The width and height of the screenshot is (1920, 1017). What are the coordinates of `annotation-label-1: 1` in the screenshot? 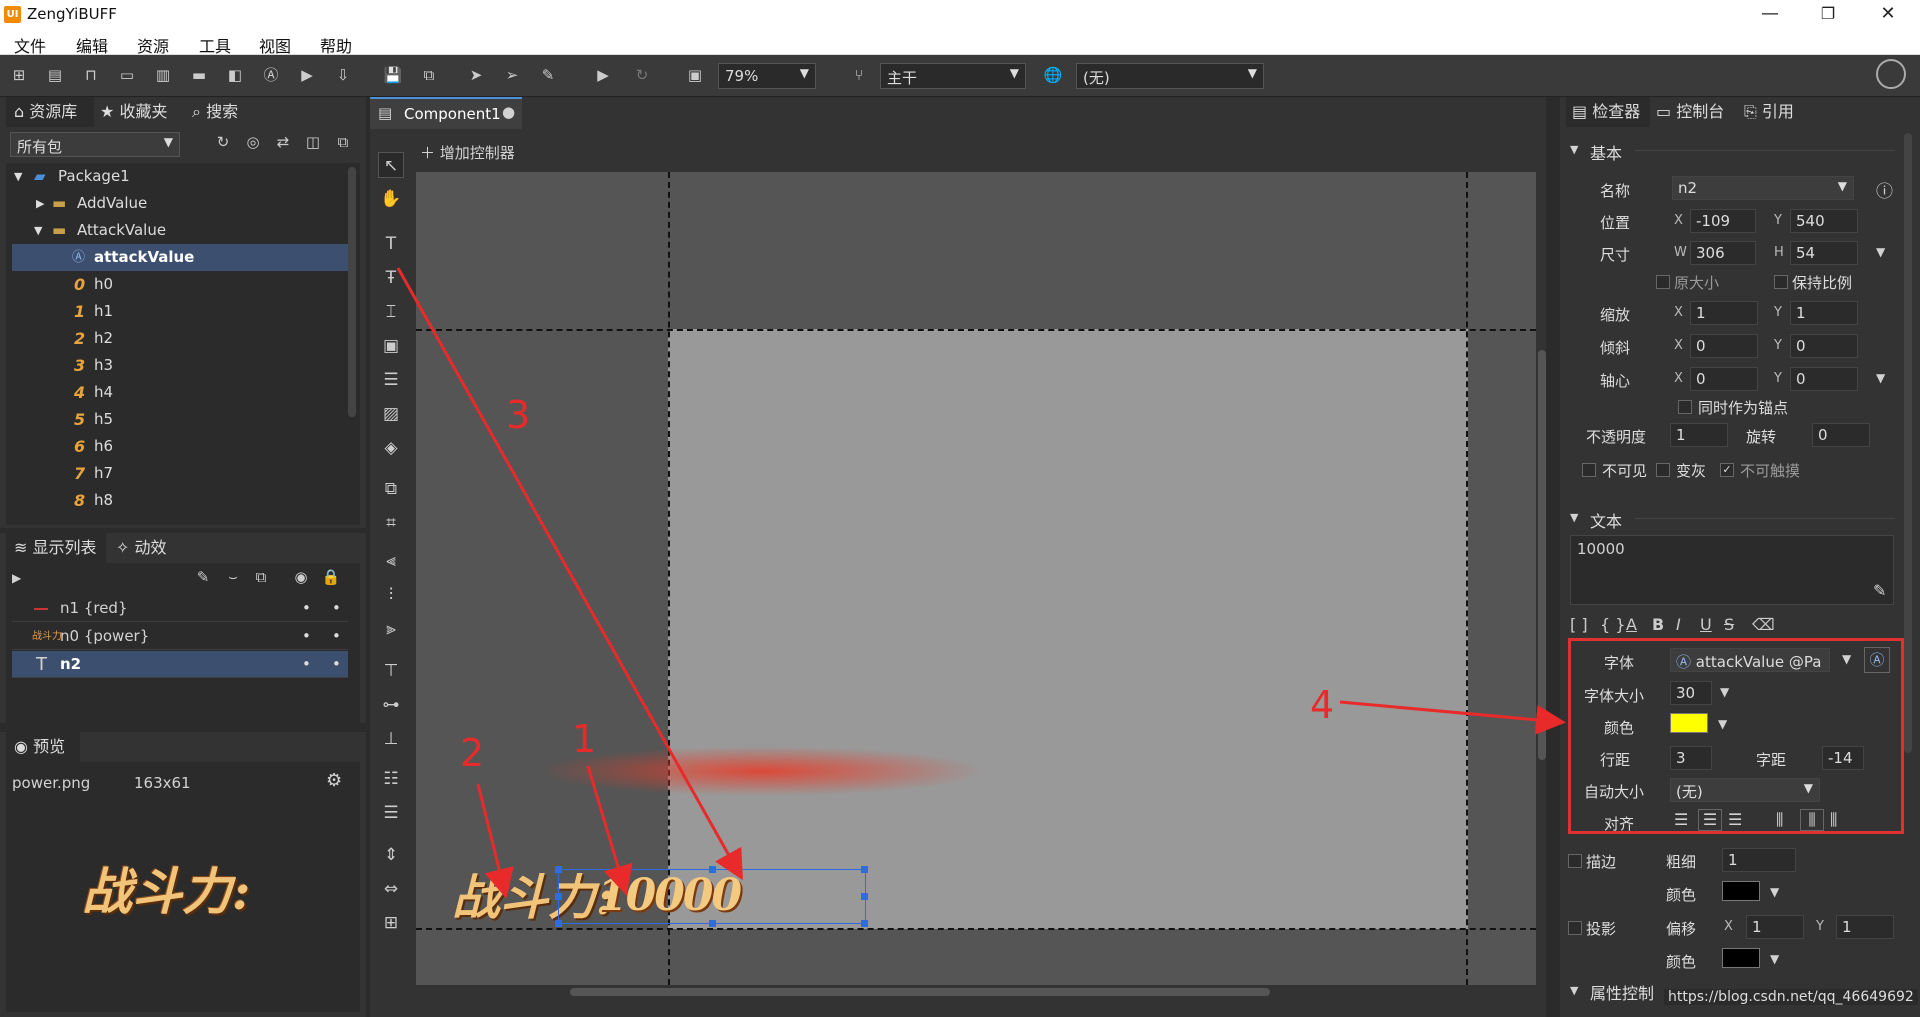 It's located at (584, 739).